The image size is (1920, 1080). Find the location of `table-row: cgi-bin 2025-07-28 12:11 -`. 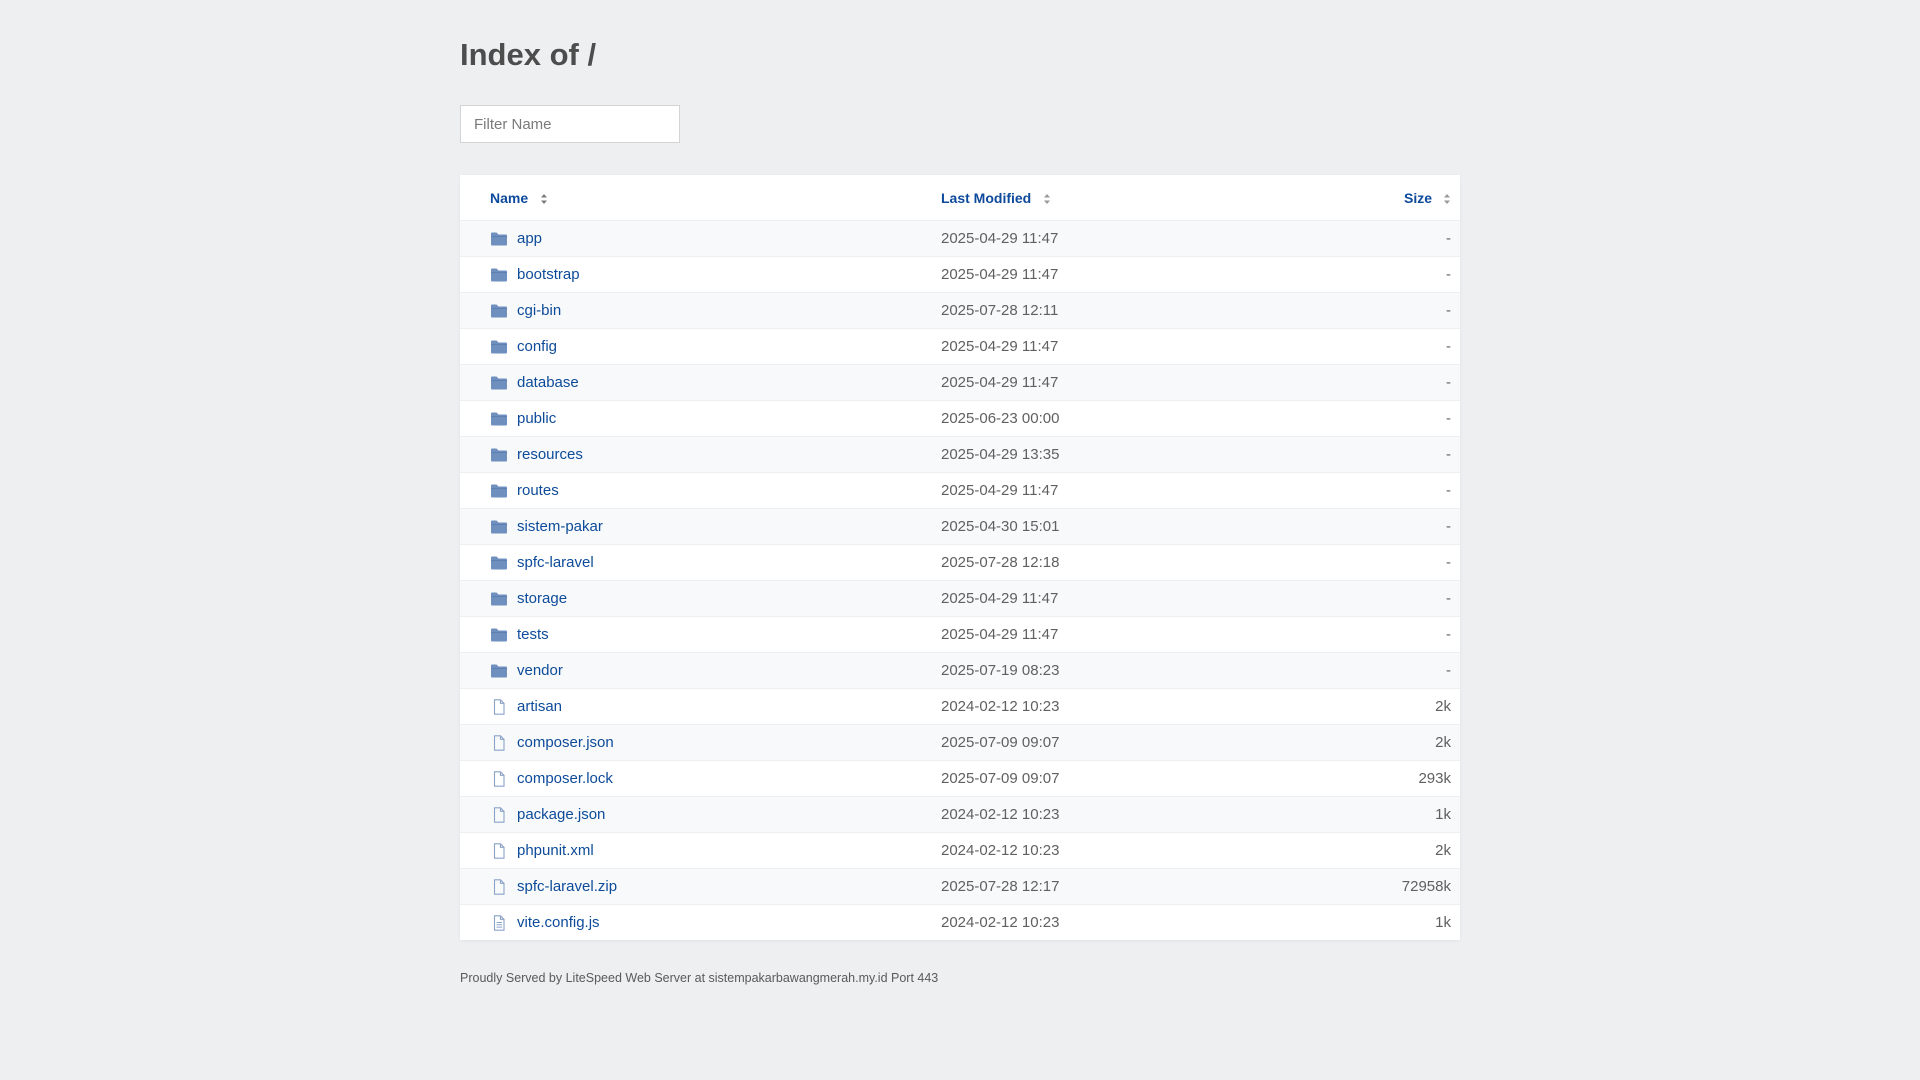

table-row: cgi-bin 2025-07-28 12:11 - is located at coordinates (960, 310).